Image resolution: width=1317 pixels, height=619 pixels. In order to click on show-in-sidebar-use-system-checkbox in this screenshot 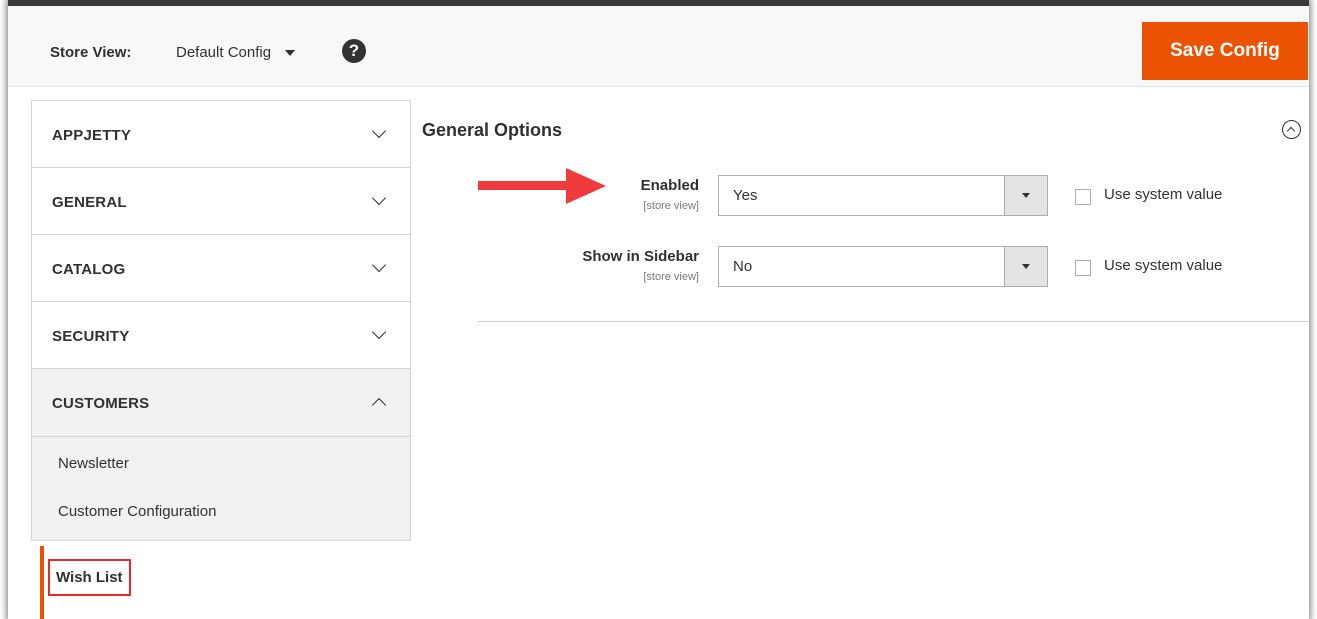, I will do `click(1083, 268)`.